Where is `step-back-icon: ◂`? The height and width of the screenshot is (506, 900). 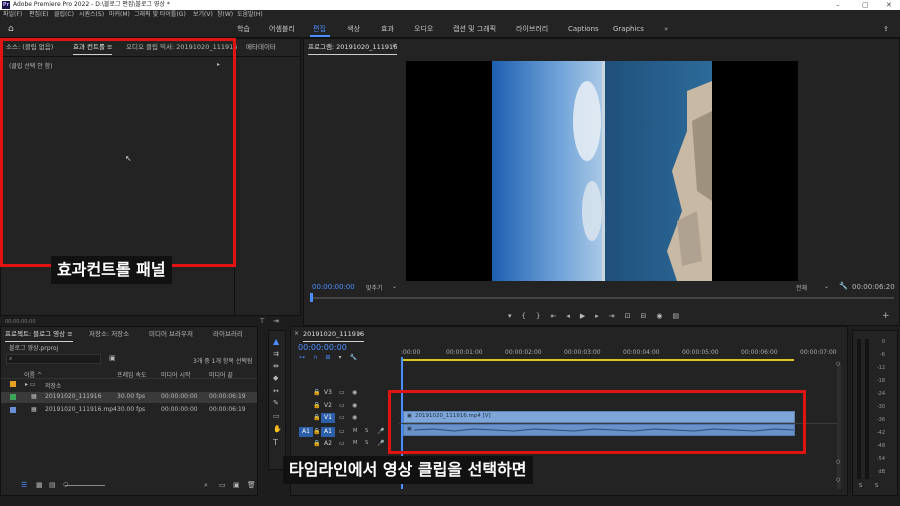
step-back-icon: ◂ is located at coordinates (573, 316).